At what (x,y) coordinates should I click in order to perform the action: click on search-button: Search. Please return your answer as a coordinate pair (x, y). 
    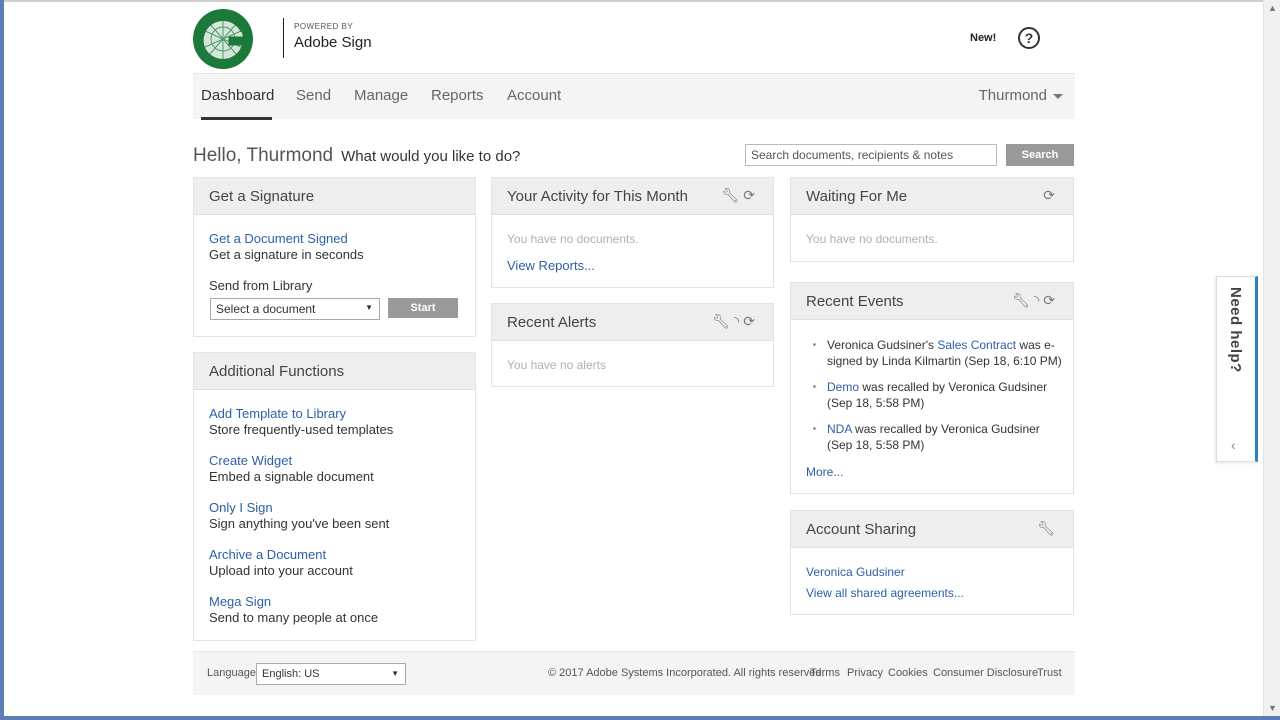
    Looking at the image, I should click on (1040, 155).